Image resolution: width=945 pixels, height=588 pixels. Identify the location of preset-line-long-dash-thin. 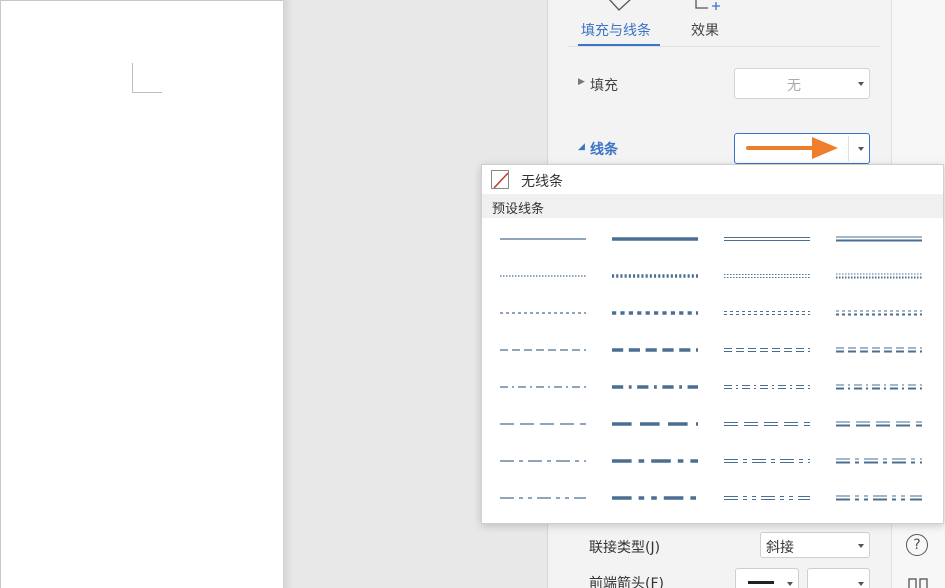
(543, 424).